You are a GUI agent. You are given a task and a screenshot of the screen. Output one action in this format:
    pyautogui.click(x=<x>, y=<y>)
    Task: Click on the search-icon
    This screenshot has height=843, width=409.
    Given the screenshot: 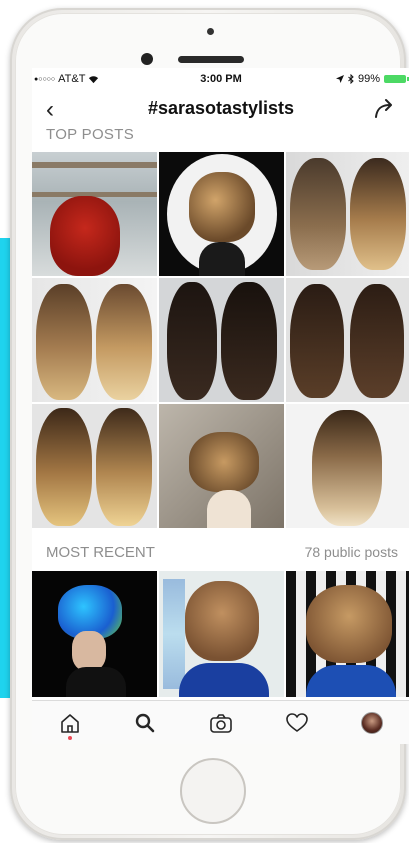 What is the action you would take?
    pyautogui.click(x=145, y=723)
    